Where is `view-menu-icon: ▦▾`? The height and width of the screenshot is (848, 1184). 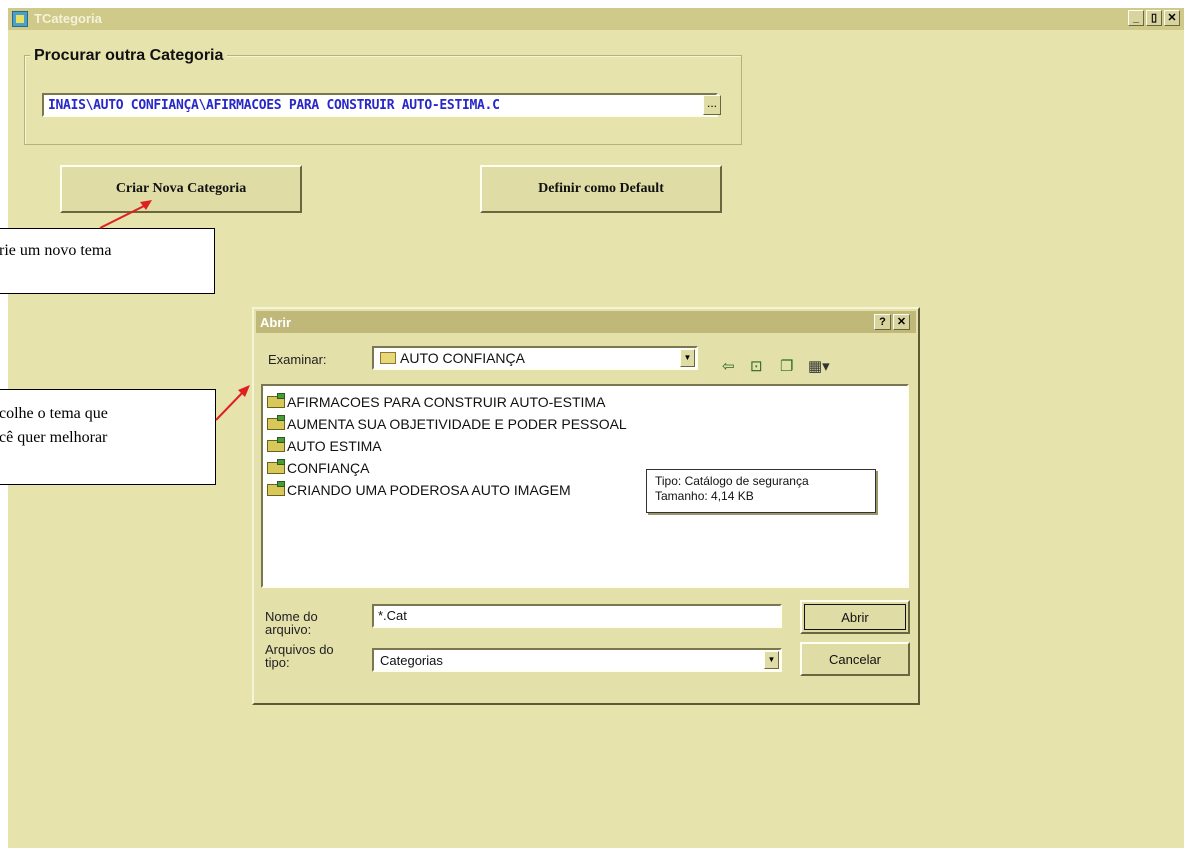
view-menu-icon: ▦▾ is located at coordinates (819, 366).